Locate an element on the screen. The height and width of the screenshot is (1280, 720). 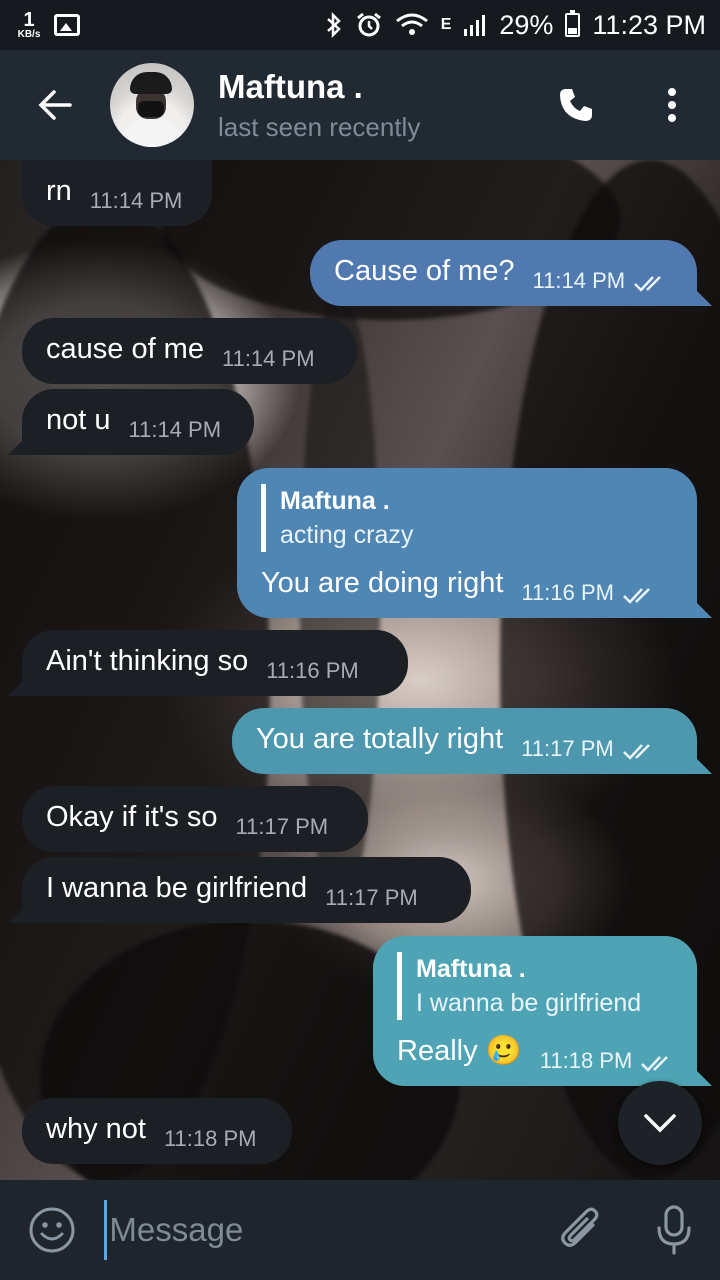
chevron-down-icon is located at coordinates (660, 1123).